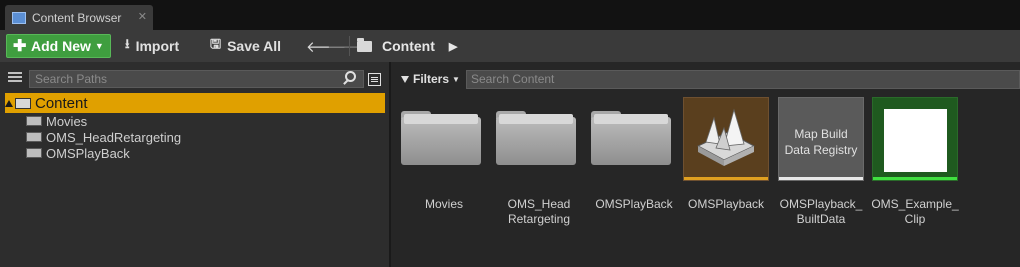 Image resolution: width=1020 pixels, height=267 pixels. I want to click on search-paths-input: Search Paths, so click(196, 79).